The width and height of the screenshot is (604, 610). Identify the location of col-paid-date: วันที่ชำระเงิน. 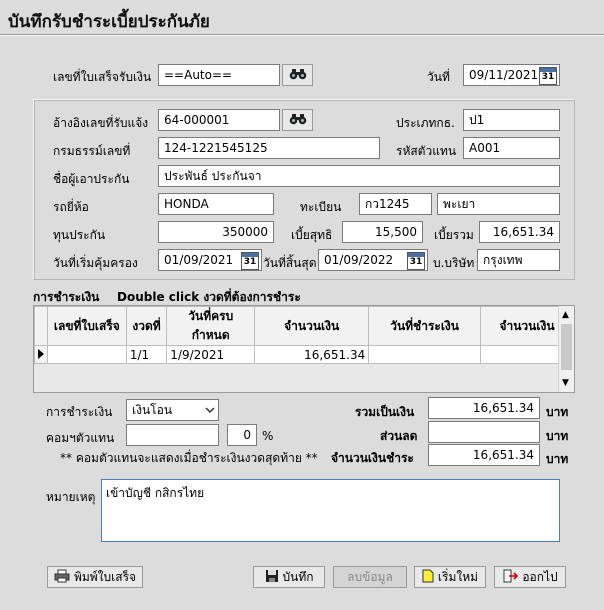
(424, 326).